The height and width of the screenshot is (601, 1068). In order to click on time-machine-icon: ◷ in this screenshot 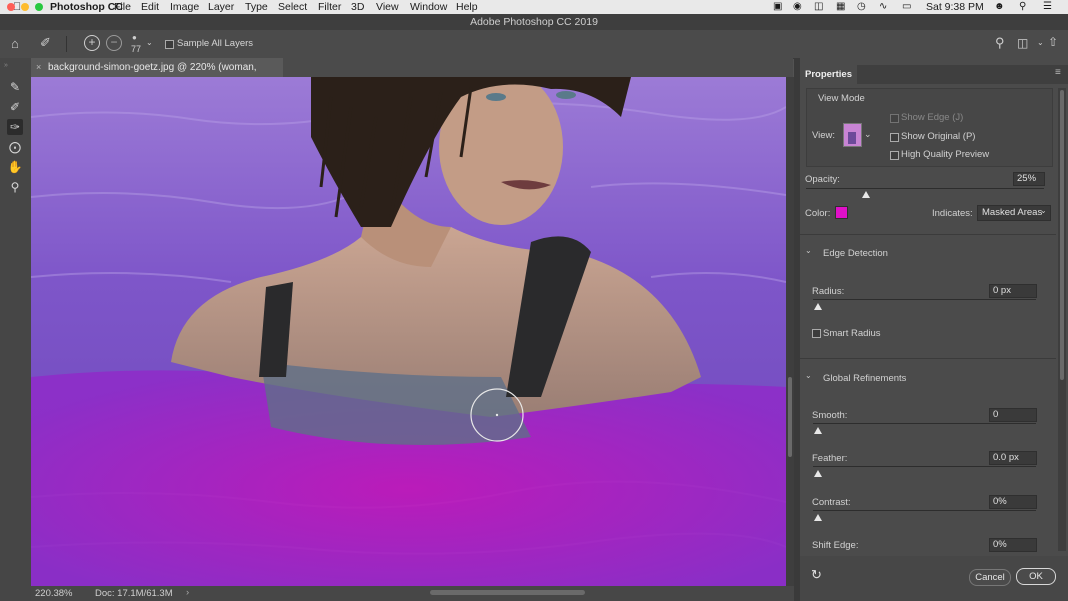, I will do `click(861, 6)`.